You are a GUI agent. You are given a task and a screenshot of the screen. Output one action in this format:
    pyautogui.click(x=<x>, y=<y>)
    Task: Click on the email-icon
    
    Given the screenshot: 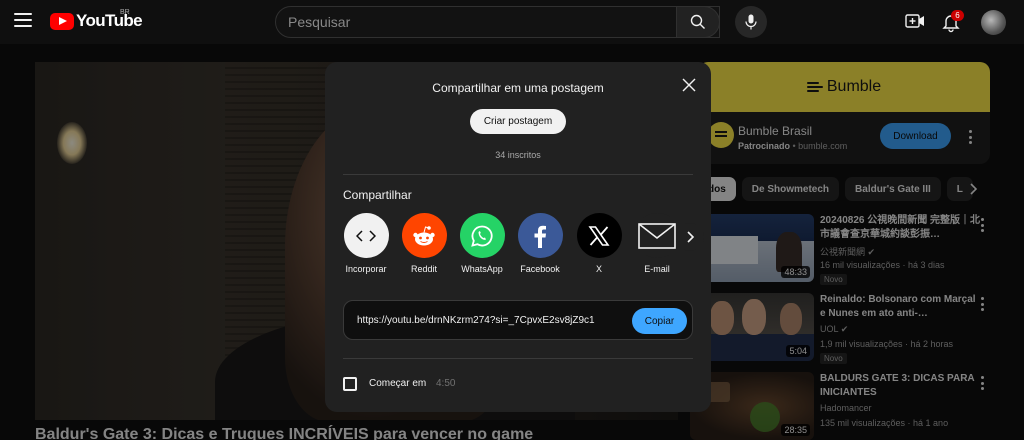 What is the action you would take?
    pyautogui.click(x=657, y=235)
    